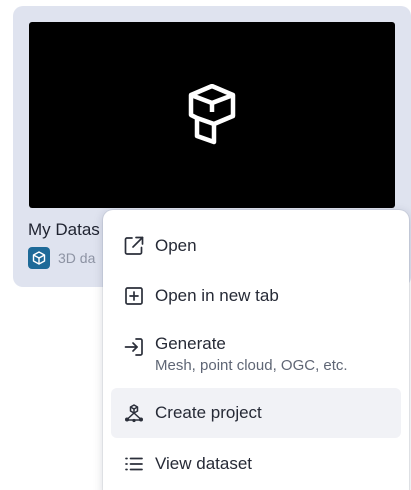 This screenshot has width=411, height=490. I want to click on logo-icon, so click(212, 114).